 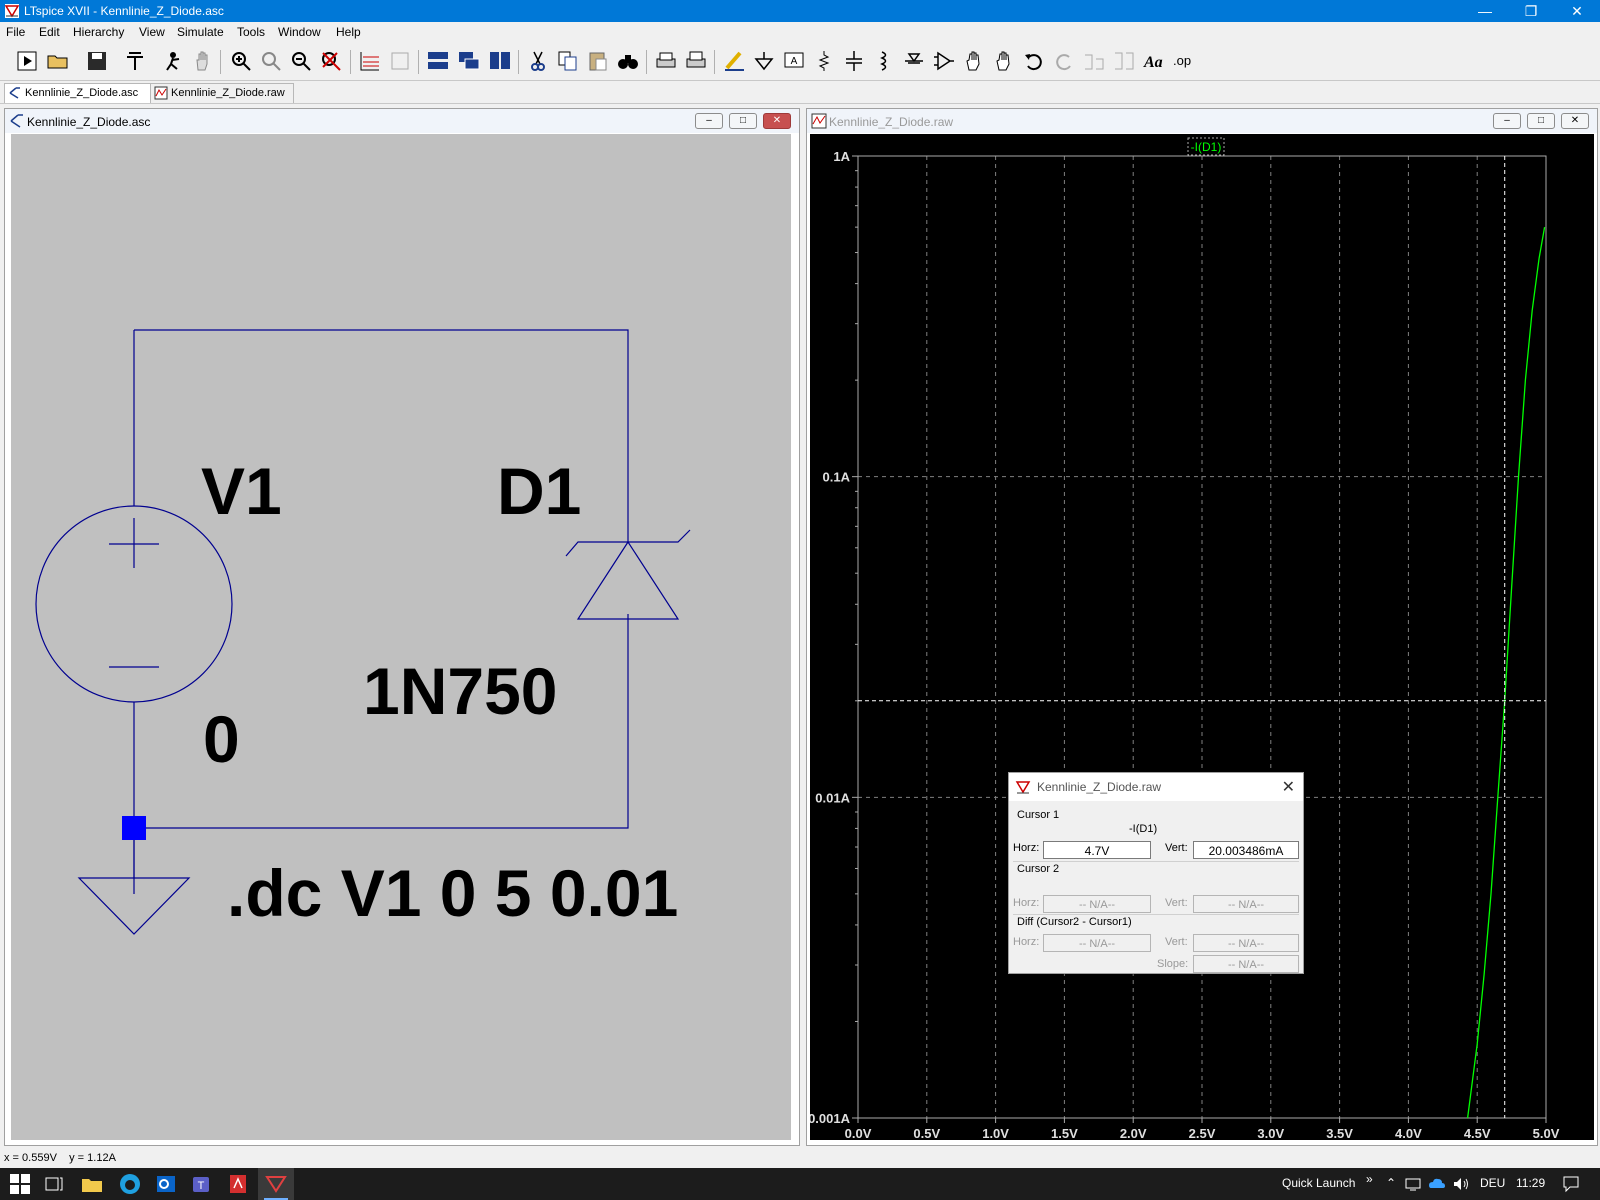 What do you see at coordinates (837, 477) in the screenshot?
I see `y-tick-label: 0.1A` at bounding box center [837, 477].